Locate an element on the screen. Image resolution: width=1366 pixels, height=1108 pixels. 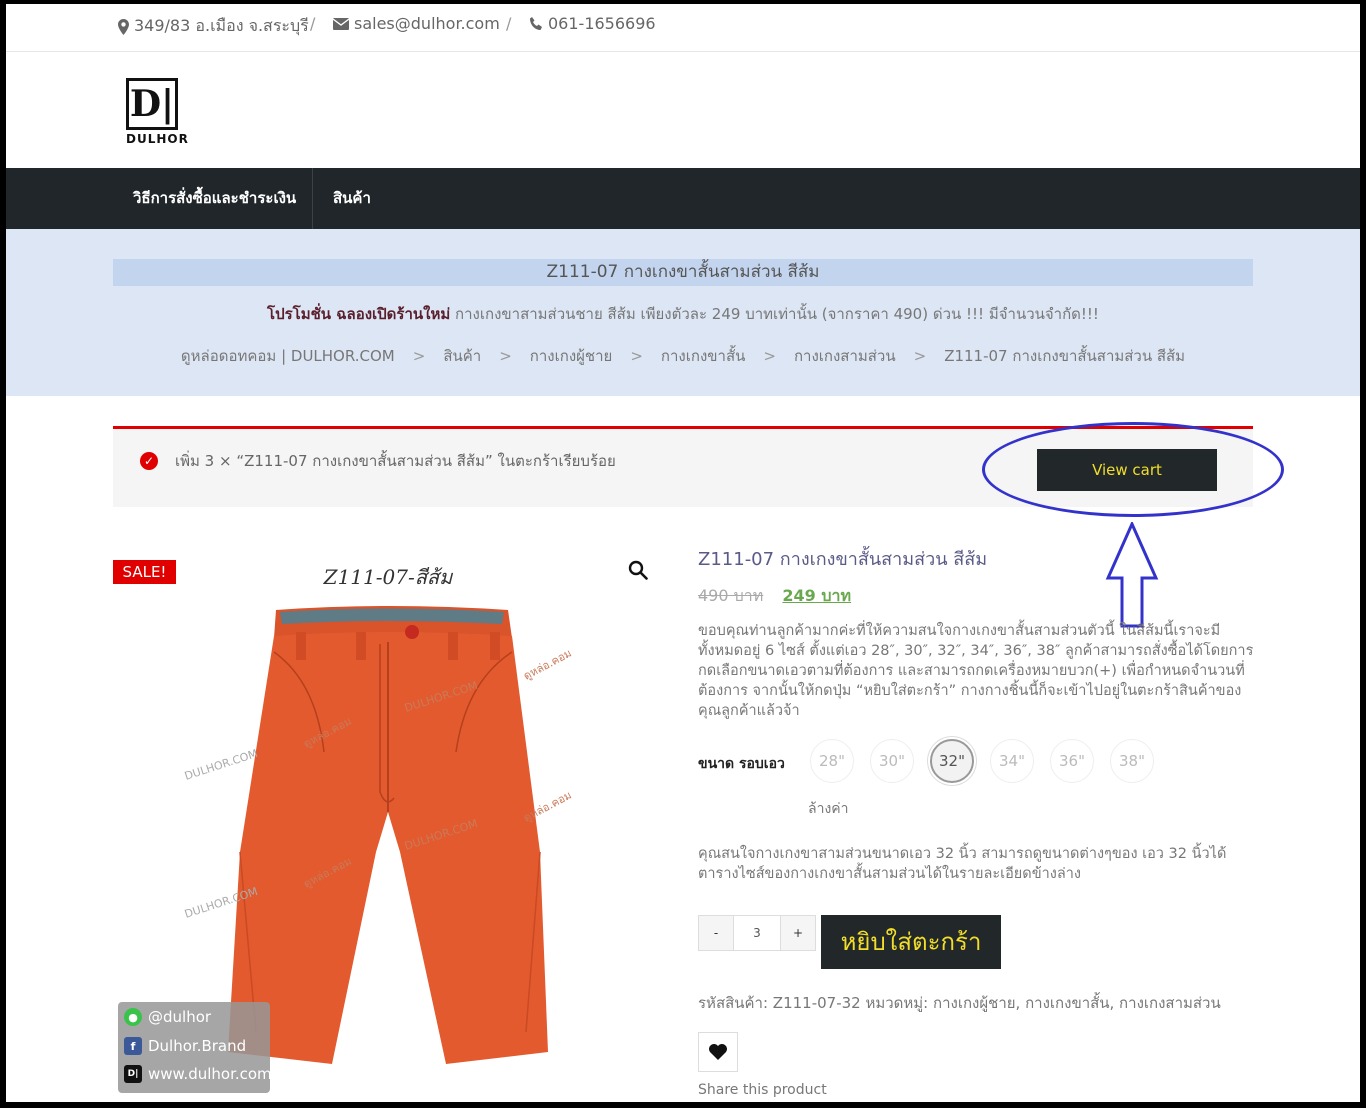
address-item: 349/83 อ.เมือง จ.สระบุรี is located at coordinates (213, 26).